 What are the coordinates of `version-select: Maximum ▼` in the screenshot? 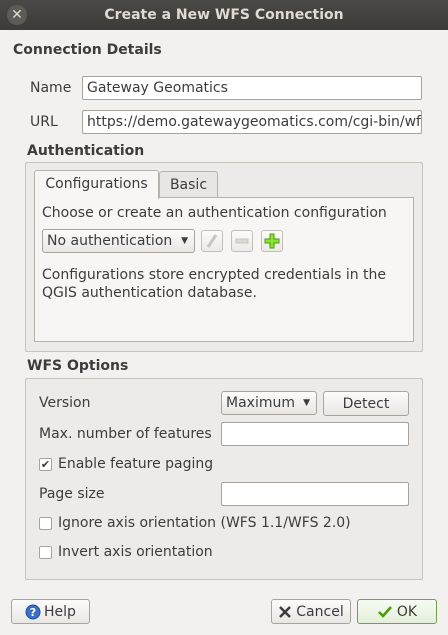 It's located at (269, 403).